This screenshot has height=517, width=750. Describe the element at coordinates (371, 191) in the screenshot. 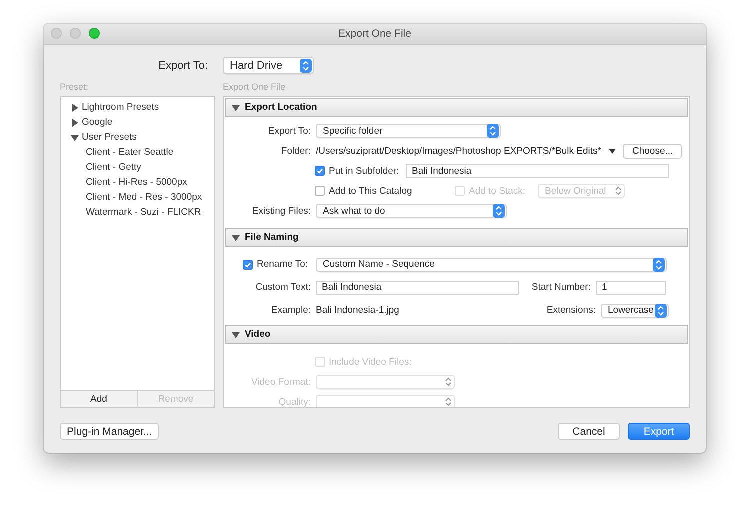

I see `checkbox-label: Add to This Catalog` at that location.